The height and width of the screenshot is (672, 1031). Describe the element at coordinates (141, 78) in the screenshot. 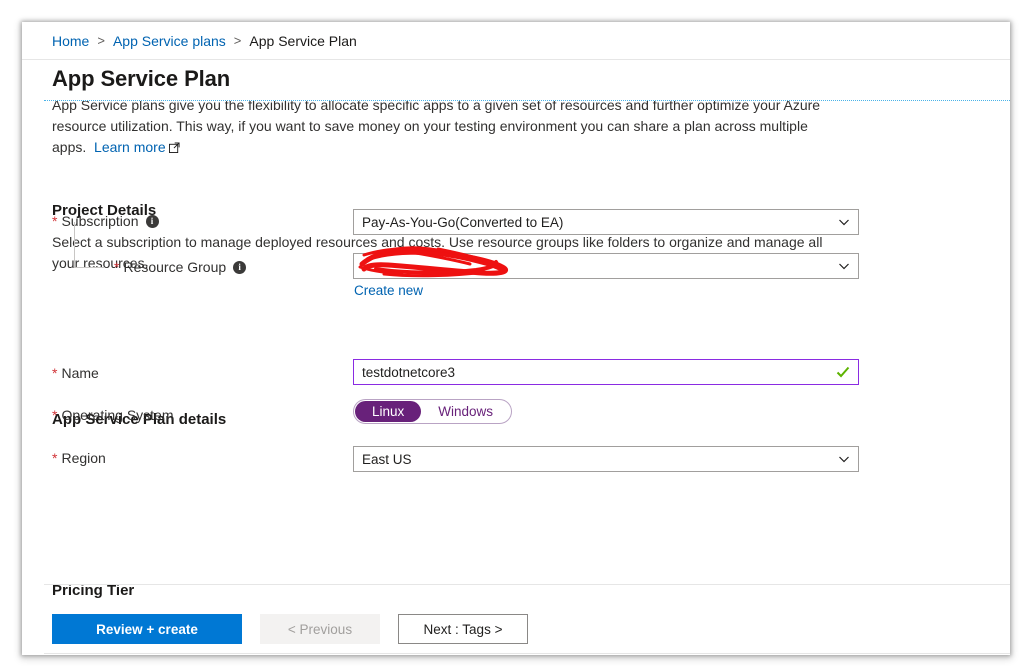

I see `page-title: App Service Plan` at that location.